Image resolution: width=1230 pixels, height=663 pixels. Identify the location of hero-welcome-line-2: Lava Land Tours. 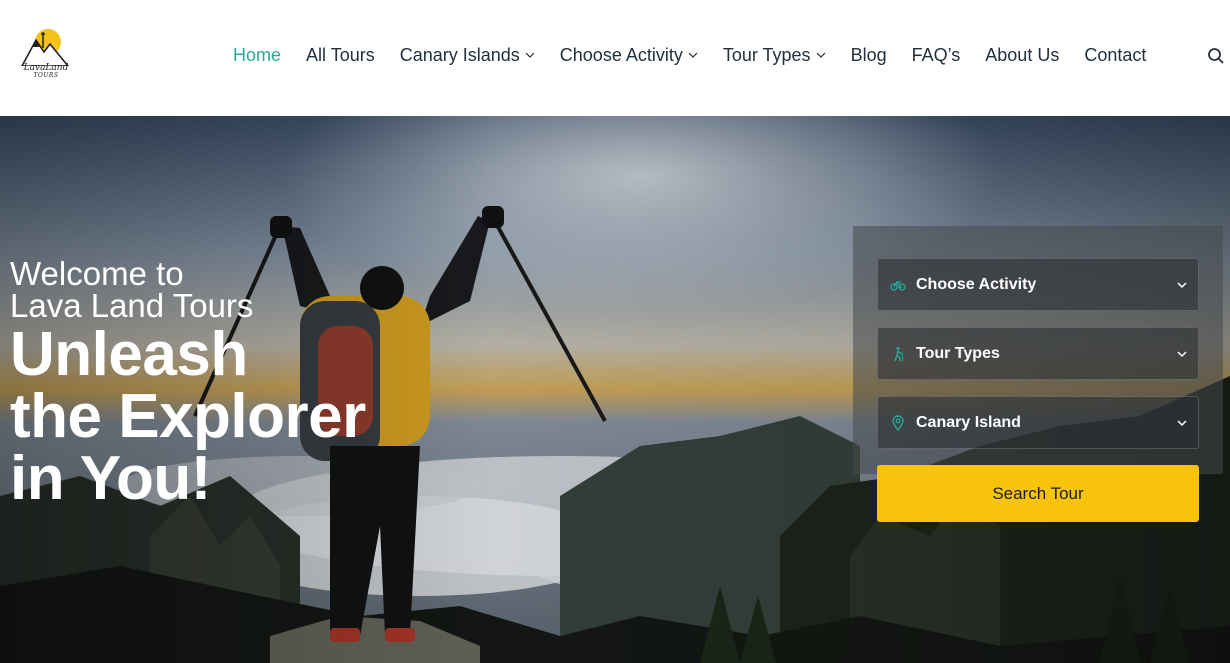
(132, 305).